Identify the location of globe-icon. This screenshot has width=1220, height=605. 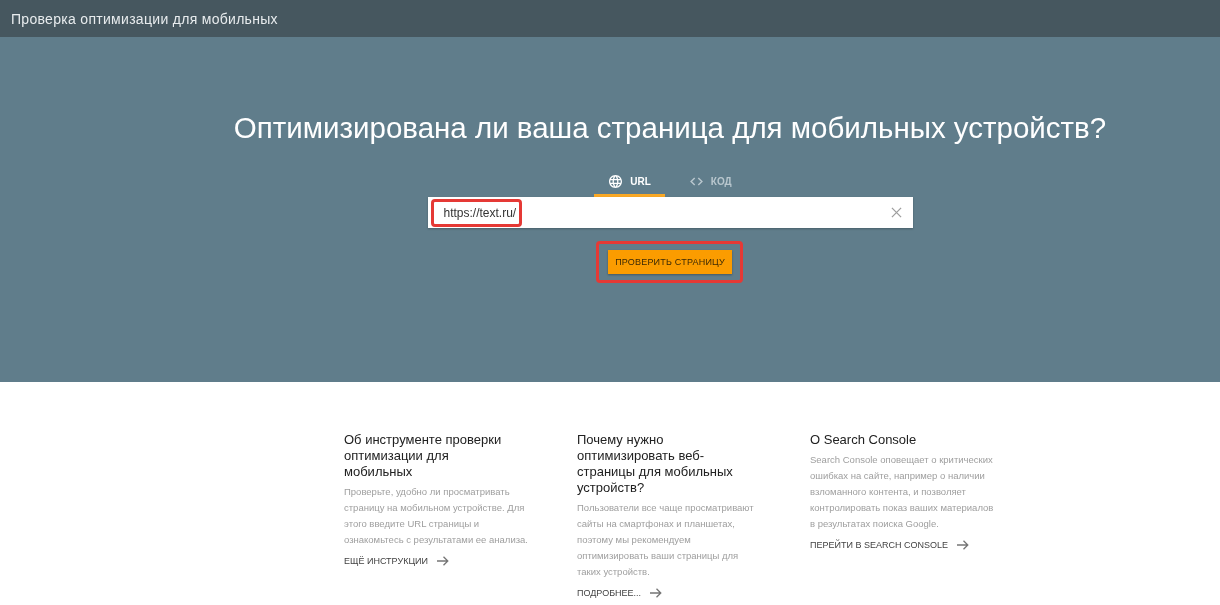
(616, 181).